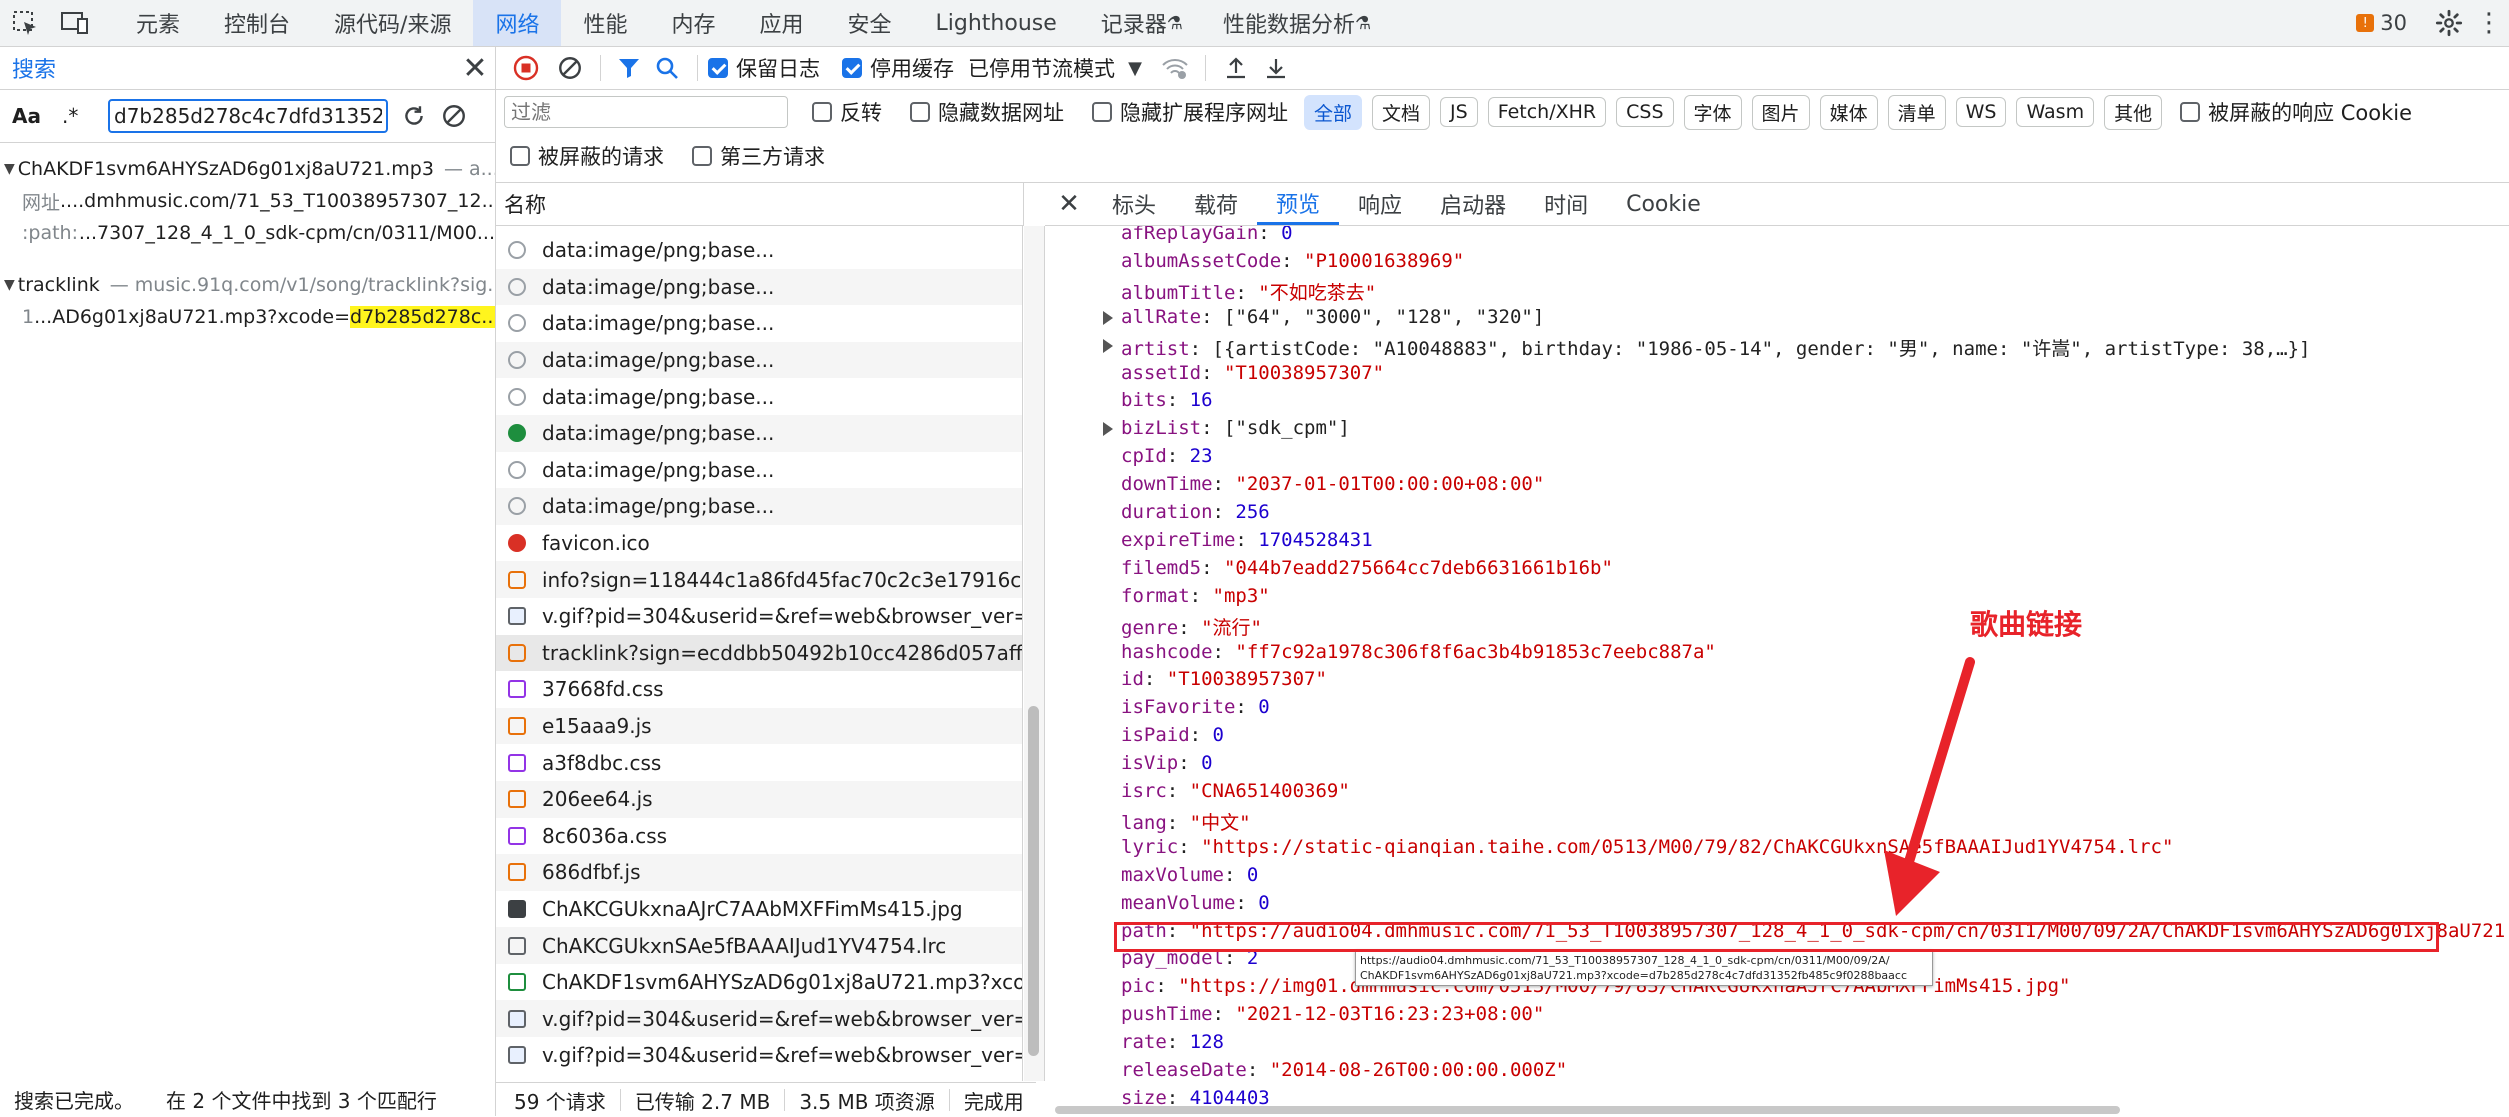  What do you see at coordinates (2365, 23) in the screenshot?
I see `issues-warning-icon: !` at bounding box center [2365, 23].